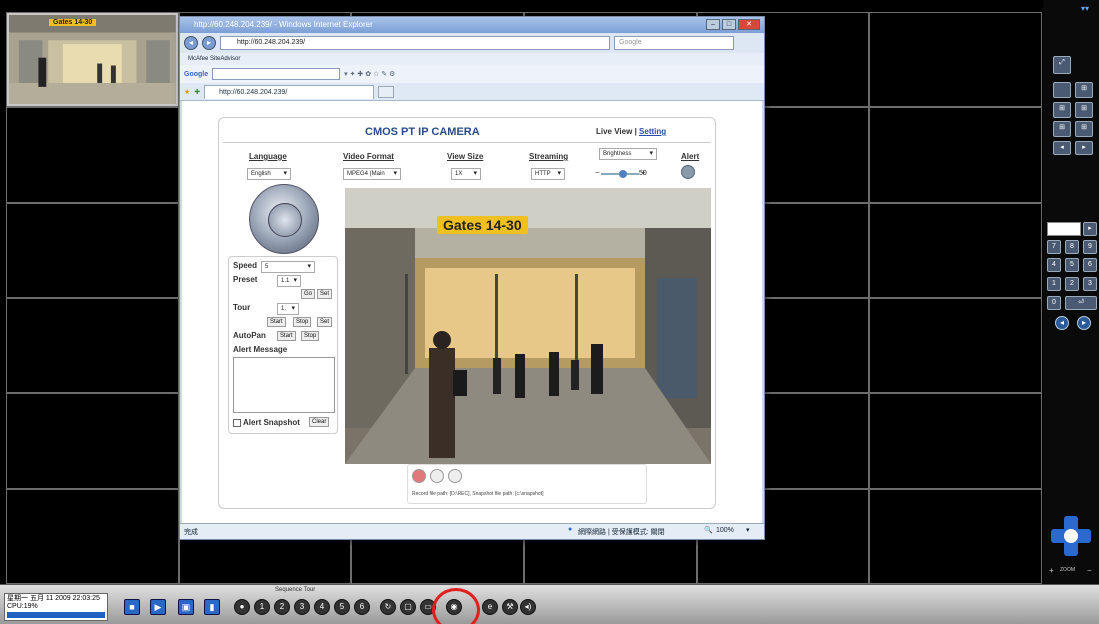  I want to click on address-input: http://60.248.204.239/, so click(415, 43).